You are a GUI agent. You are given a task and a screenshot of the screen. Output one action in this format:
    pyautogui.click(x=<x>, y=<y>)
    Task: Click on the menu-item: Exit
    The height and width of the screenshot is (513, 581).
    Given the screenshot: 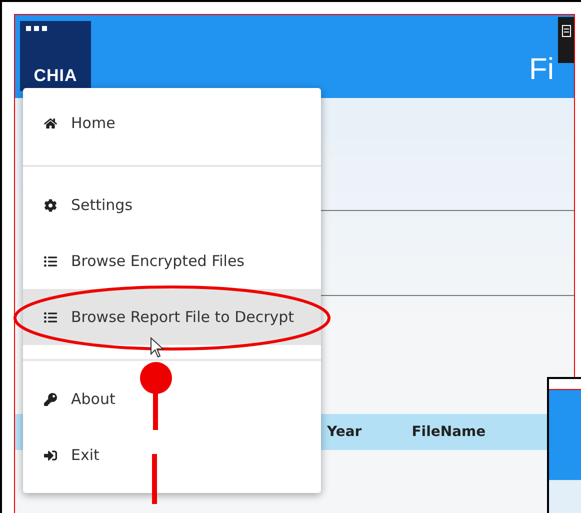 What is the action you would take?
    pyautogui.click(x=172, y=455)
    